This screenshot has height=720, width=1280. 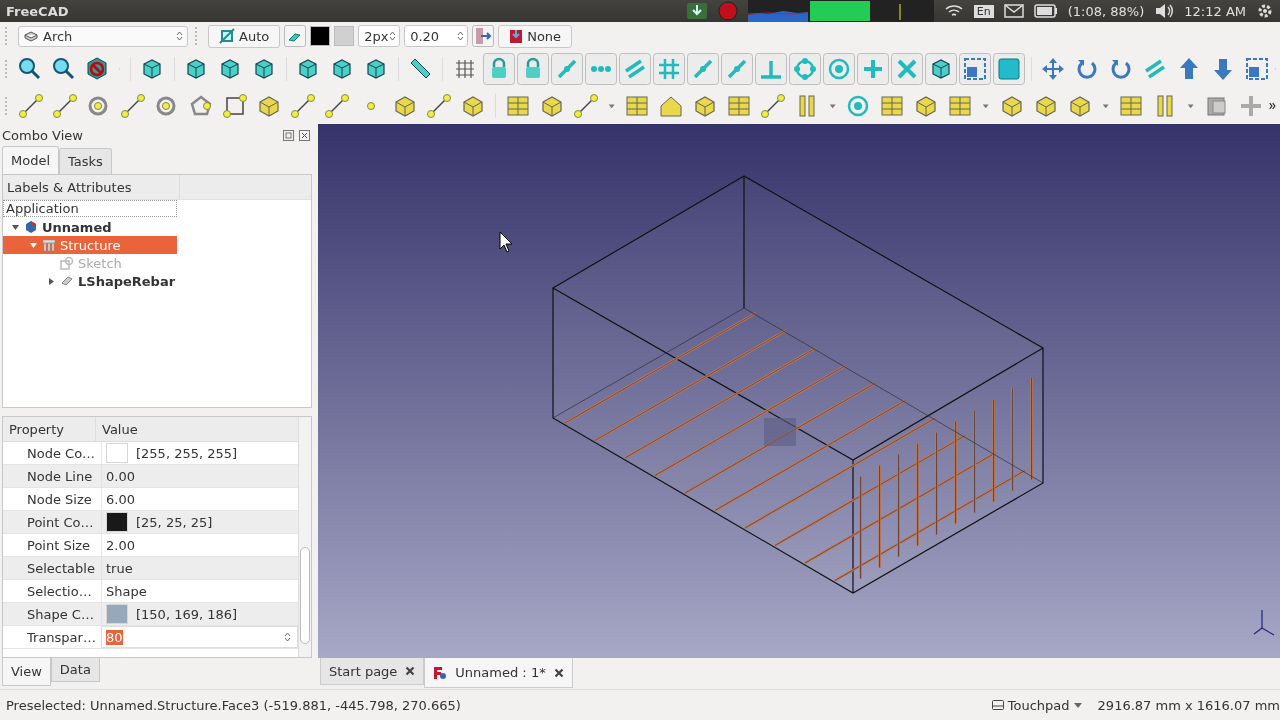 I want to click on property-value: true, so click(x=119, y=568).